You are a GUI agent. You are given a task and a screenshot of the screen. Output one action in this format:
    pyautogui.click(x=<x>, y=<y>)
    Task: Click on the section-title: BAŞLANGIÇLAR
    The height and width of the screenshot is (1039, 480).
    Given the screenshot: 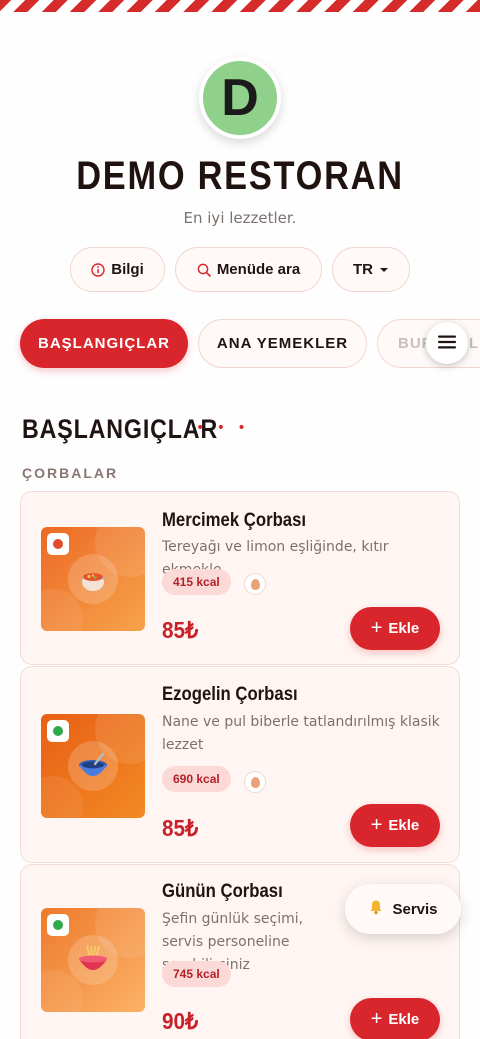 What is the action you would take?
    pyautogui.click(x=120, y=429)
    